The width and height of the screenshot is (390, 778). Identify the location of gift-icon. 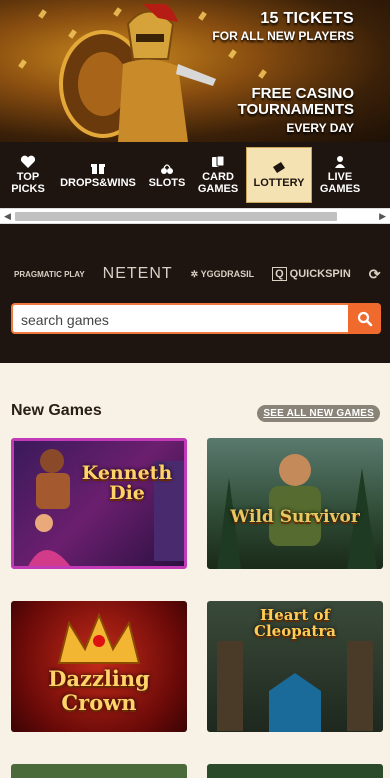
(98, 169).